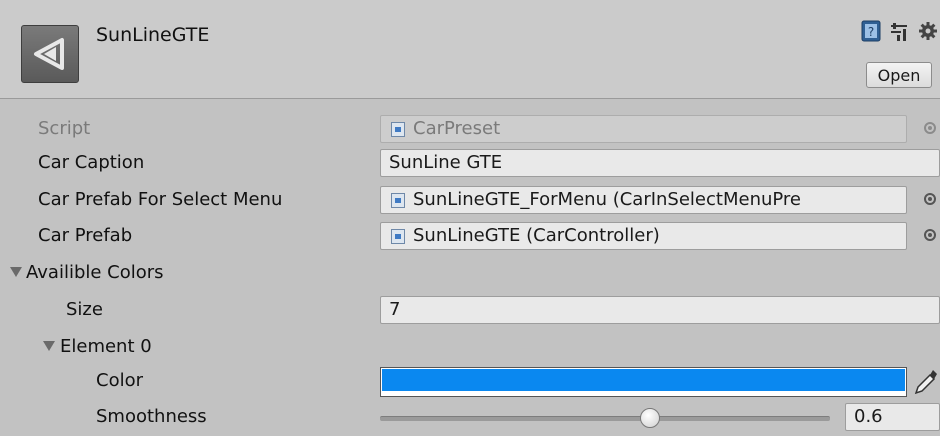 The width and height of the screenshot is (940, 436). What do you see at coordinates (106, 346) in the screenshot?
I see `element-0-label: Element 0` at bounding box center [106, 346].